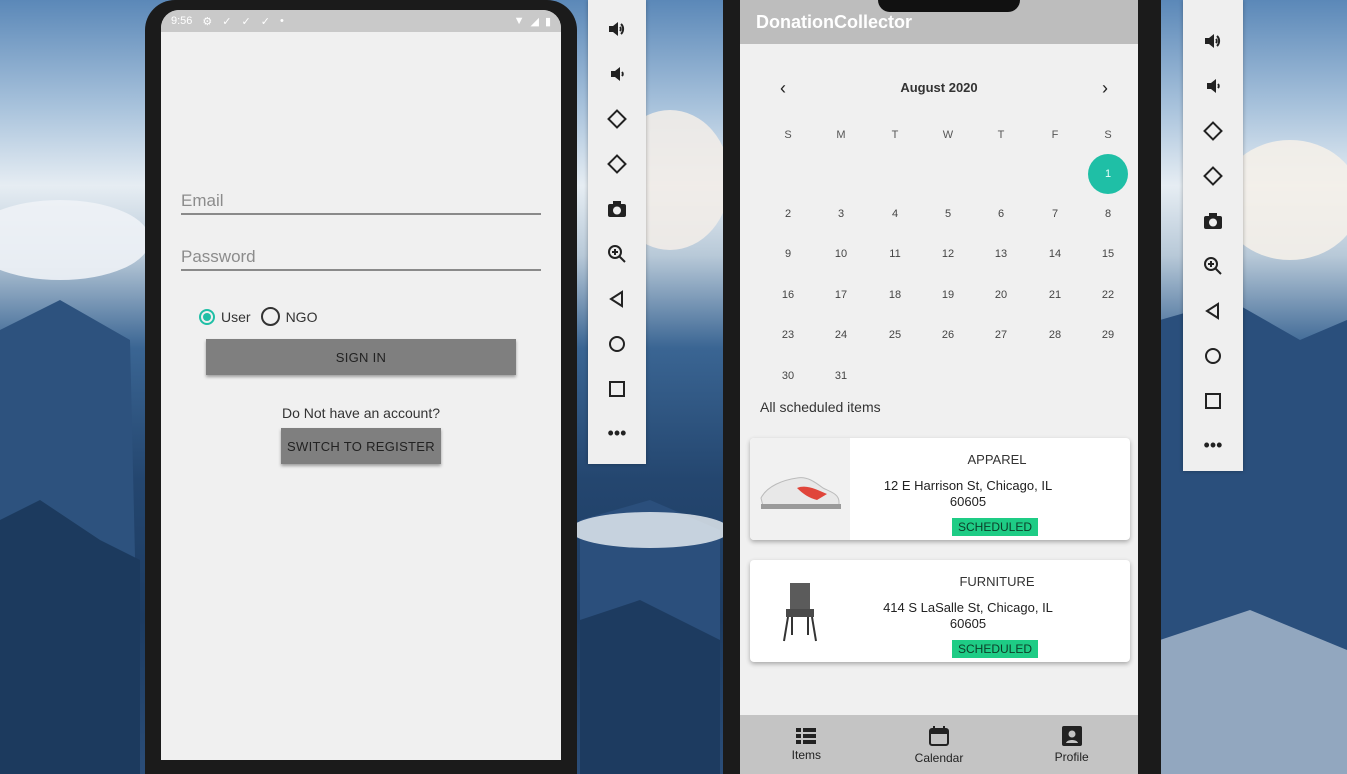 Image resolution: width=1347 pixels, height=774 pixels. What do you see at coordinates (1108, 254) in the screenshot?
I see `calendar-day: 15` at bounding box center [1108, 254].